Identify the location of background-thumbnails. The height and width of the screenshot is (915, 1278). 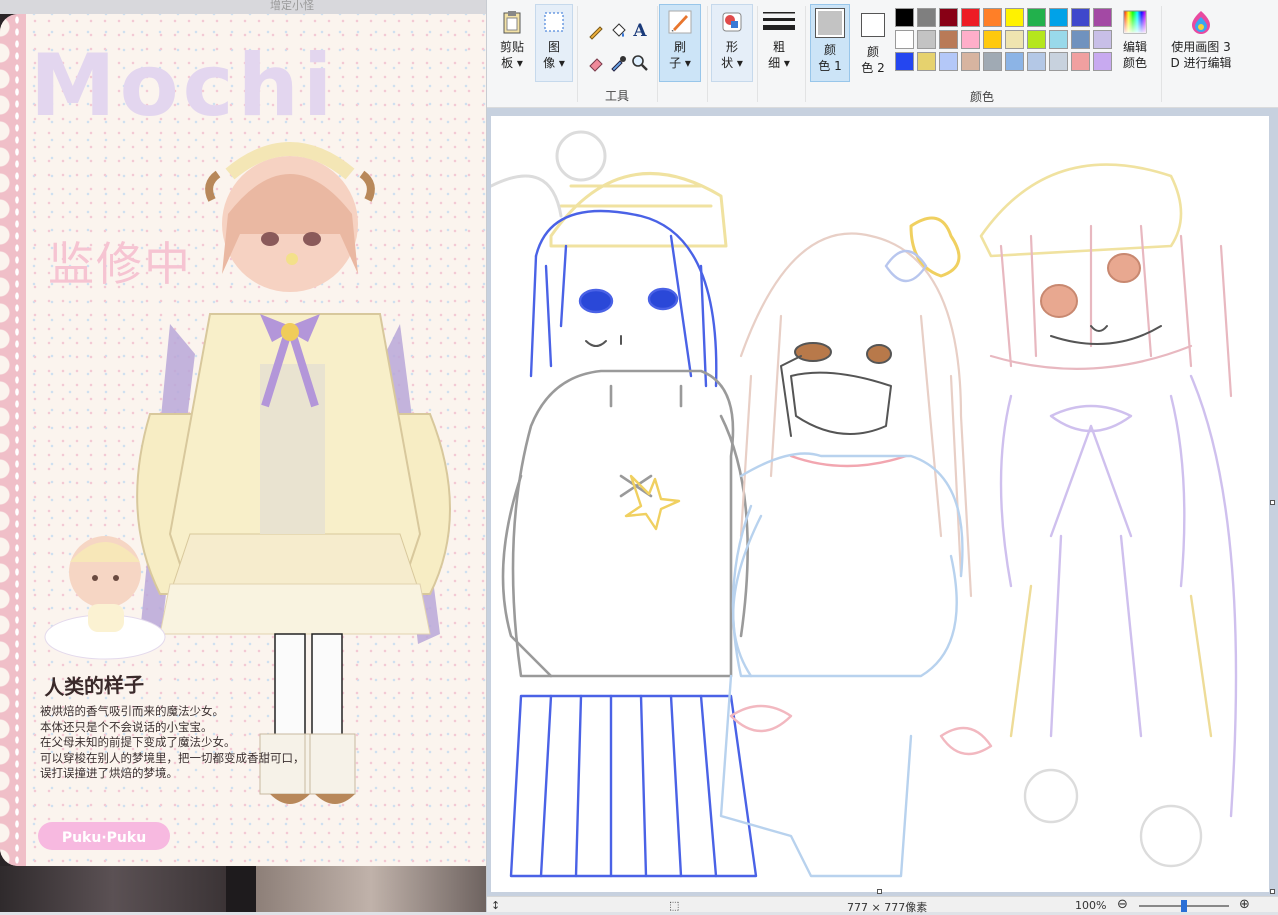
(243, 889).